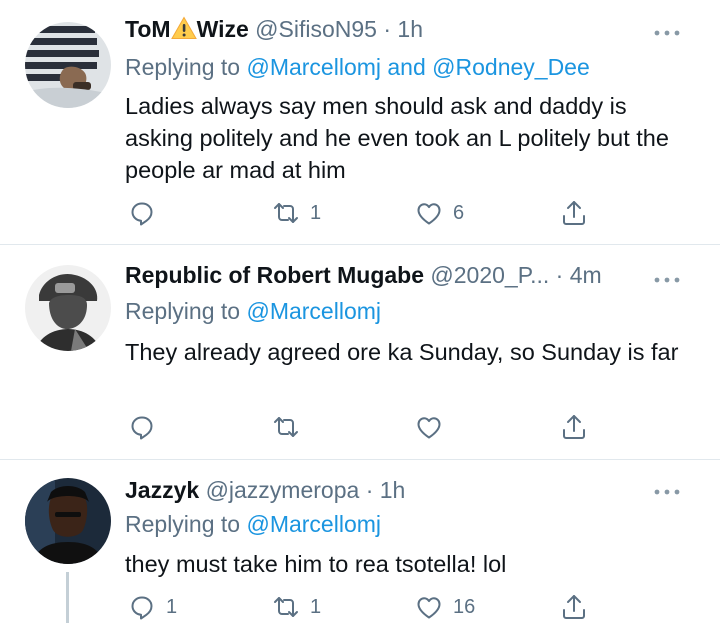  I want to click on like-count: 16, so click(464, 606).